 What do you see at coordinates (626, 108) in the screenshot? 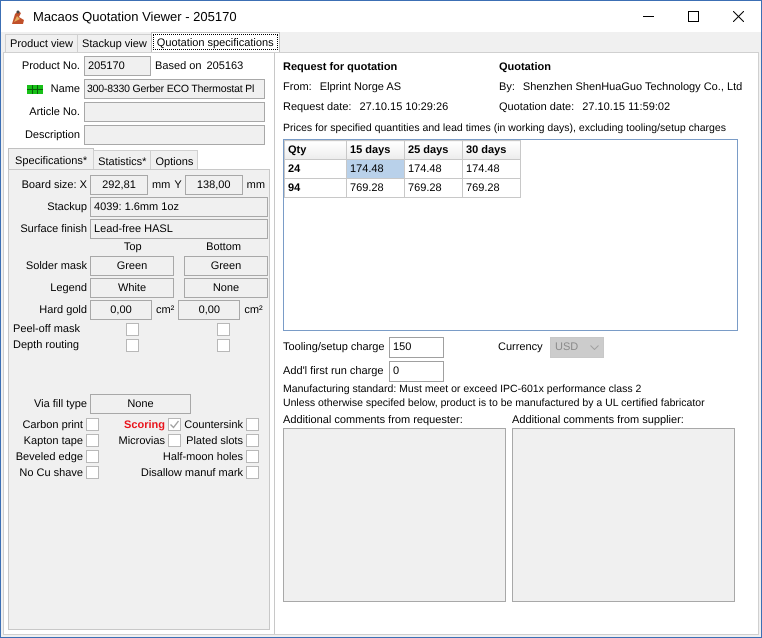
I see `field-value: 27.10.15 11:59:02` at bounding box center [626, 108].